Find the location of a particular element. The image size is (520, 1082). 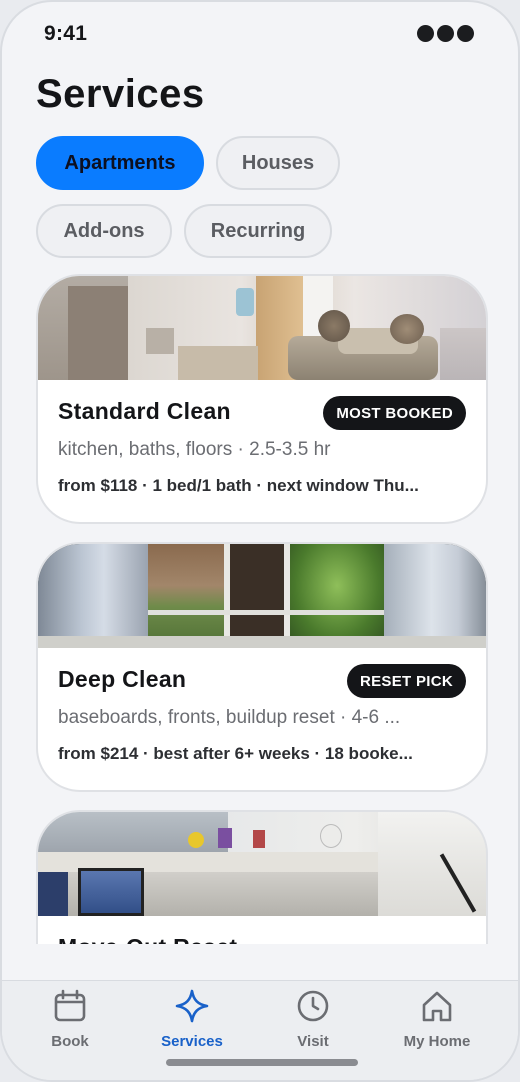

office-desk-photo is located at coordinates (262, 864).